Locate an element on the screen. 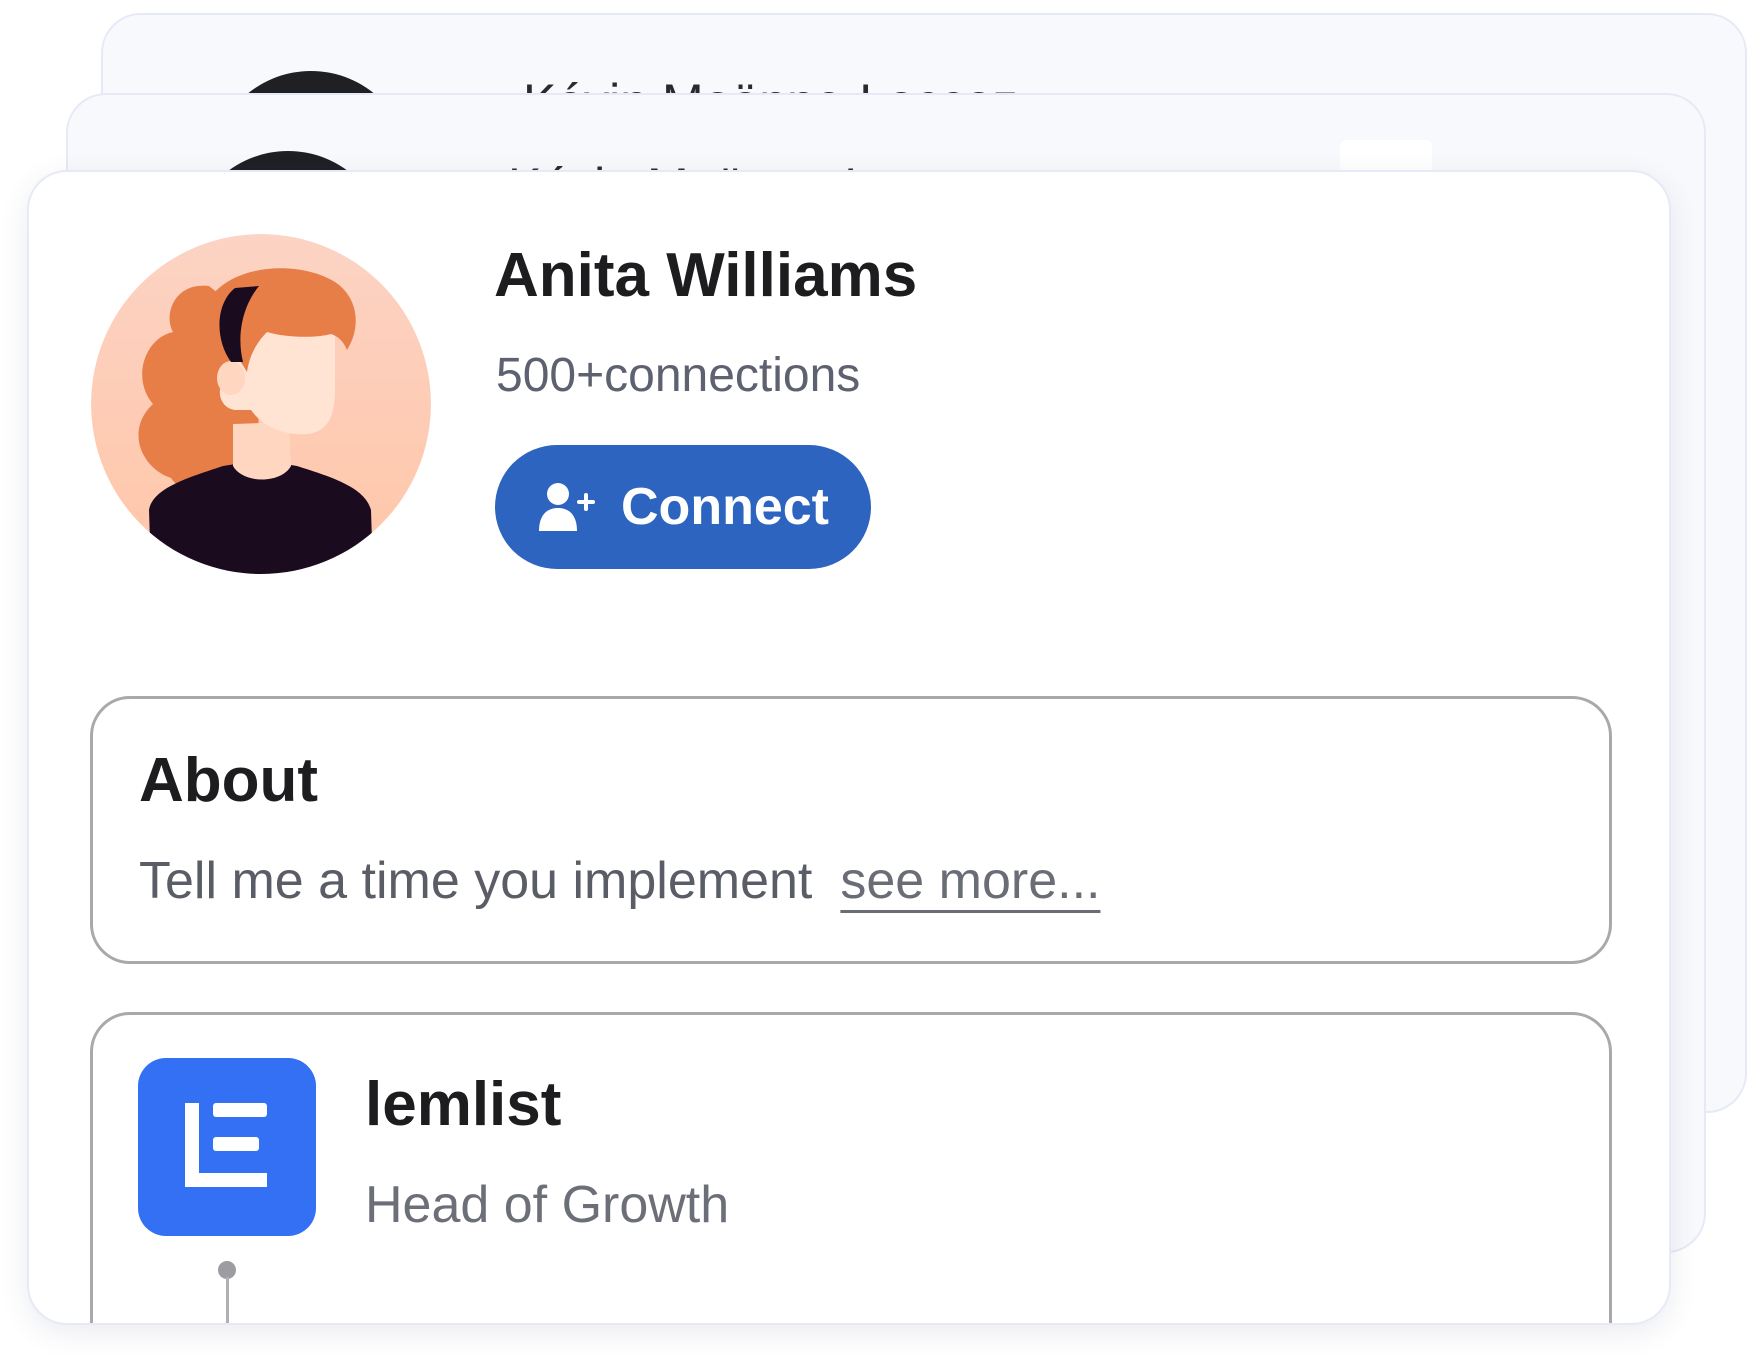 This screenshot has height=1355, width=1760. profile-name: Anita Williams is located at coordinates (706, 275).